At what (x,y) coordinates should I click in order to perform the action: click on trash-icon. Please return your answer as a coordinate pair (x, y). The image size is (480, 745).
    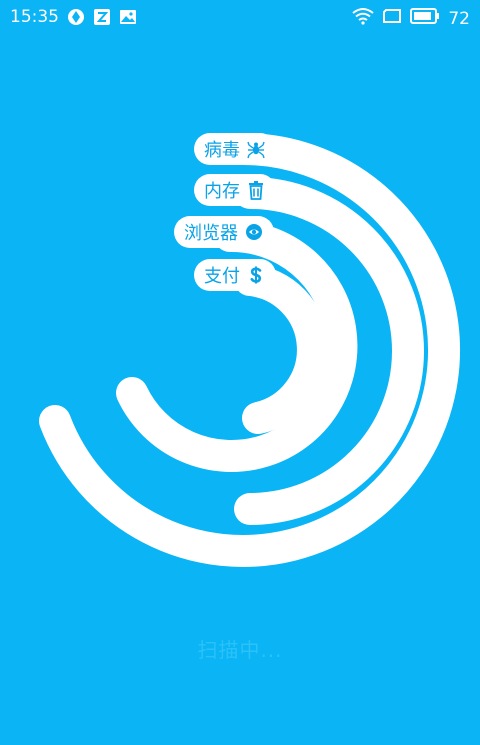
    Looking at the image, I should click on (256, 190).